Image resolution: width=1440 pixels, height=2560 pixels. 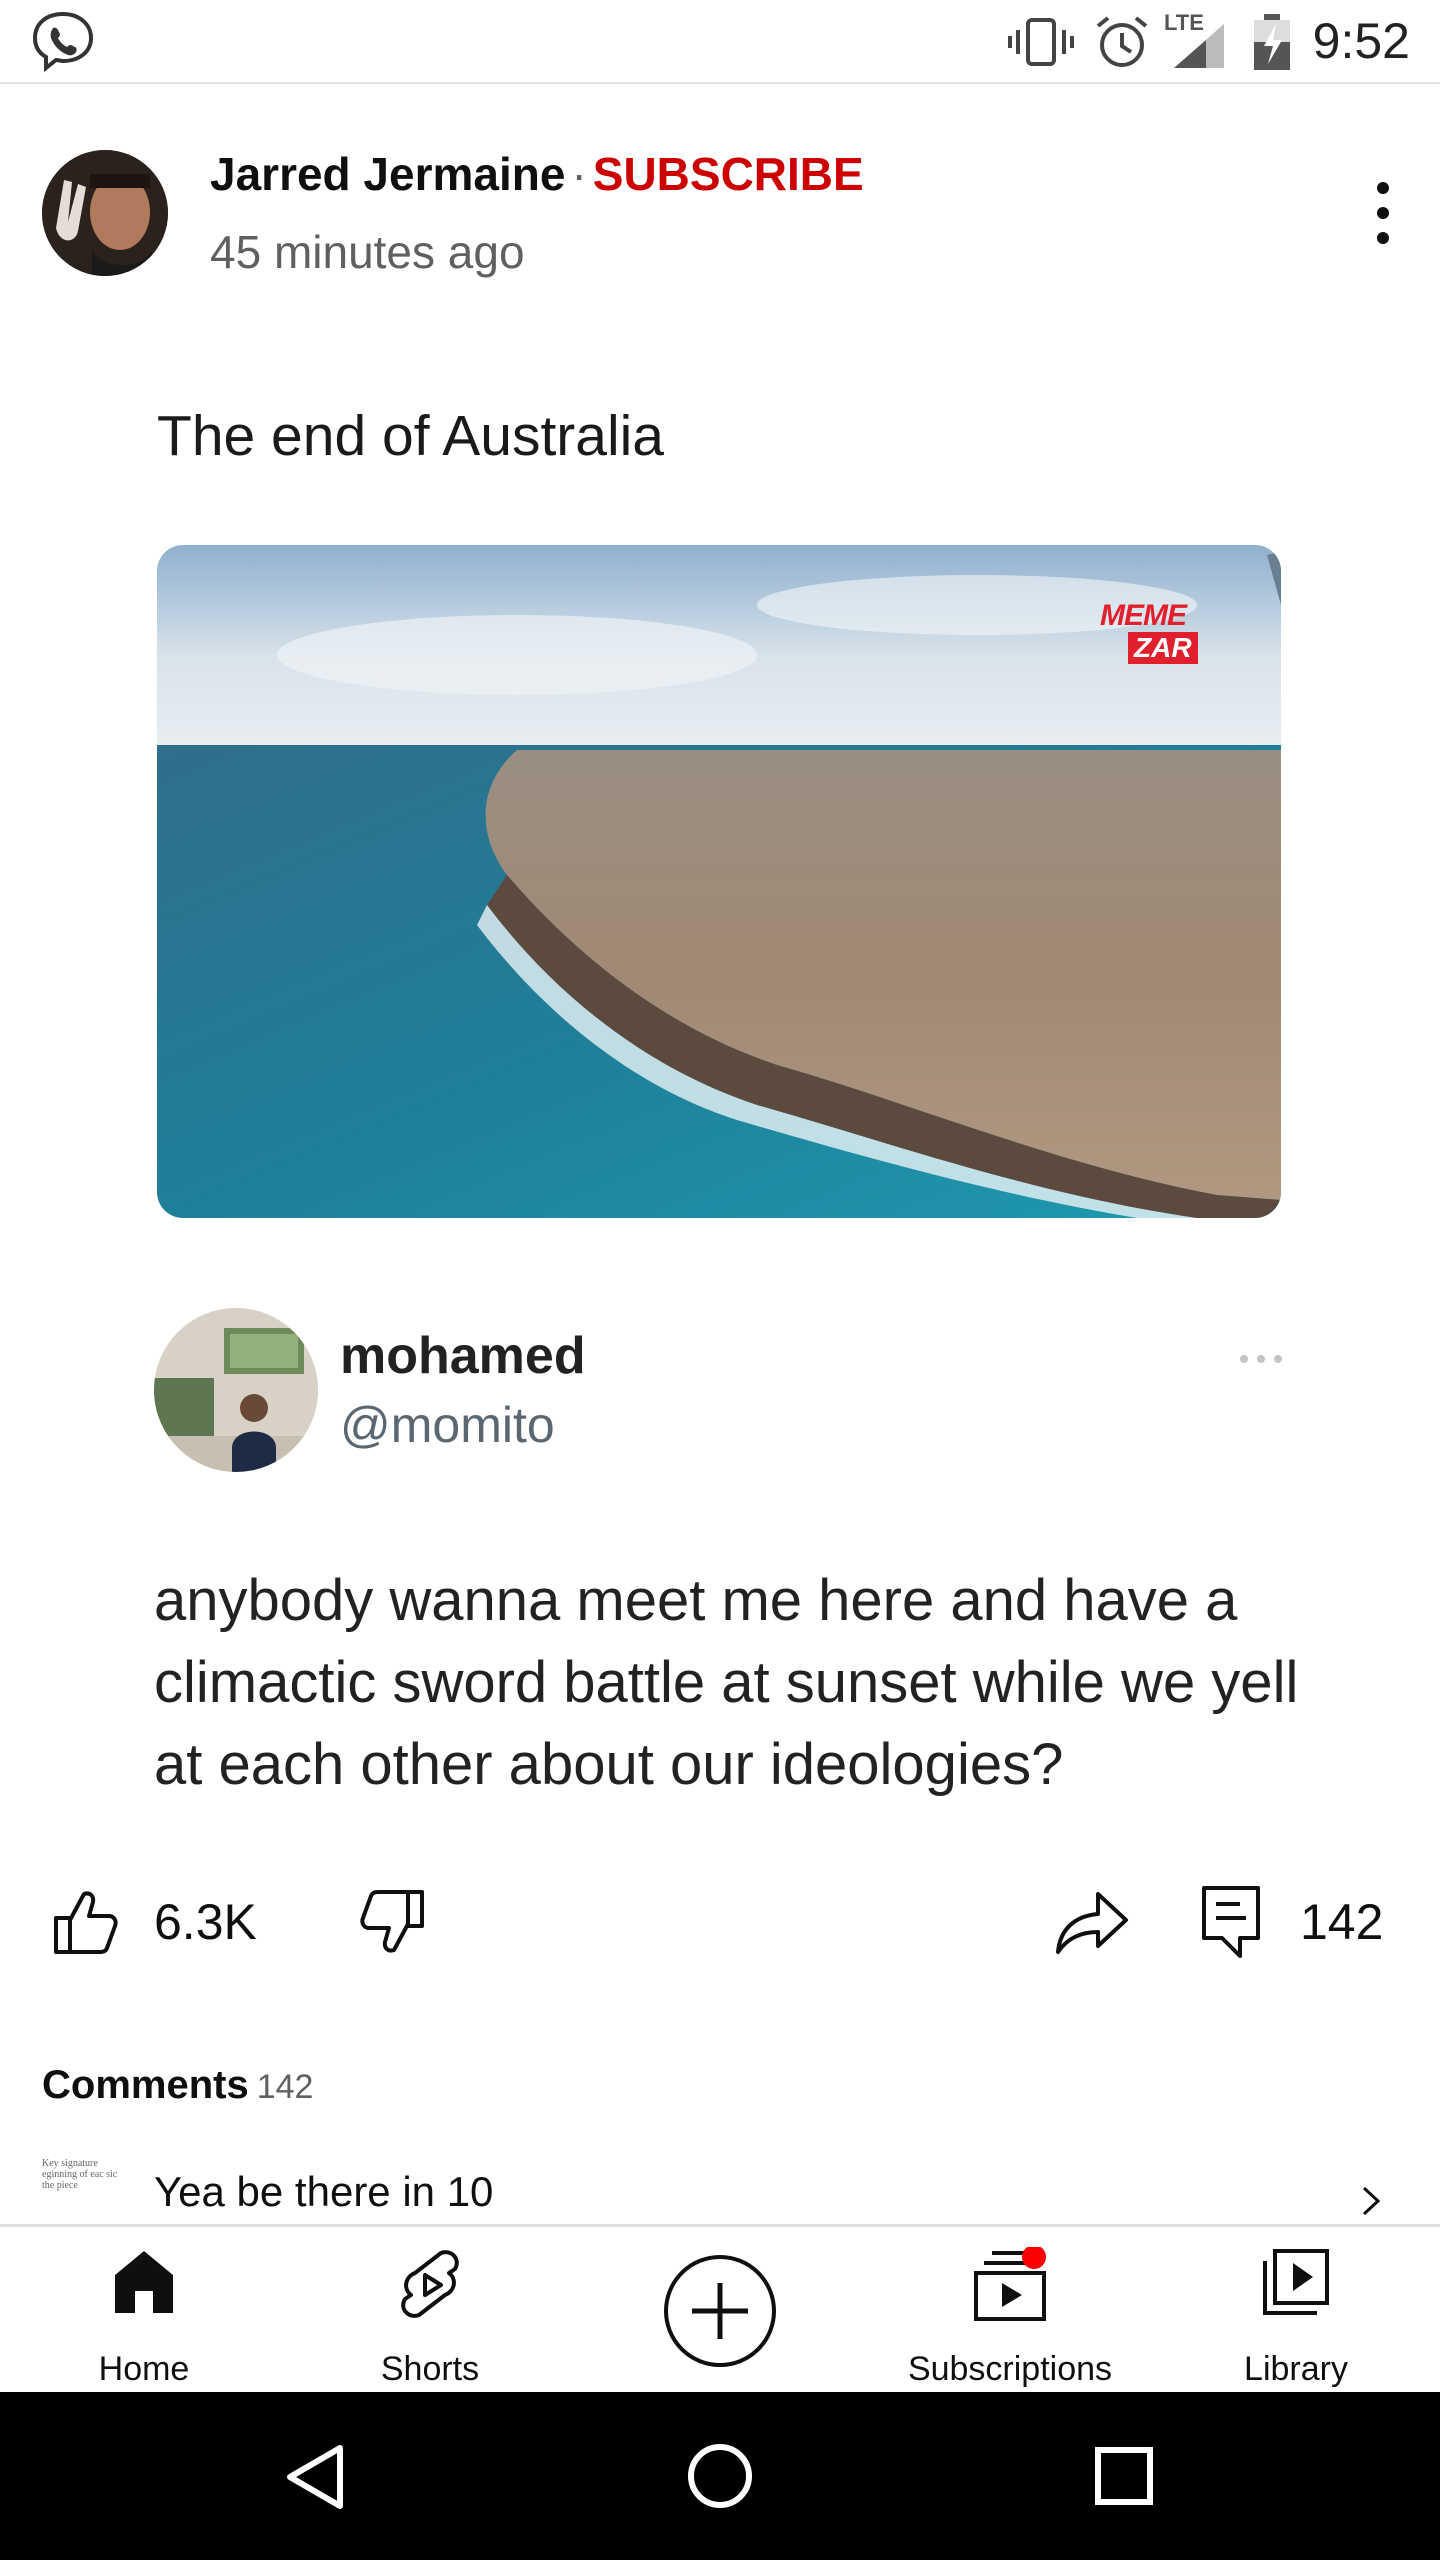 What do you see at coordinates (1371, 2201) in the screenshot?
I see `chevron-right-icon` at bounding box center [1371, 2201].